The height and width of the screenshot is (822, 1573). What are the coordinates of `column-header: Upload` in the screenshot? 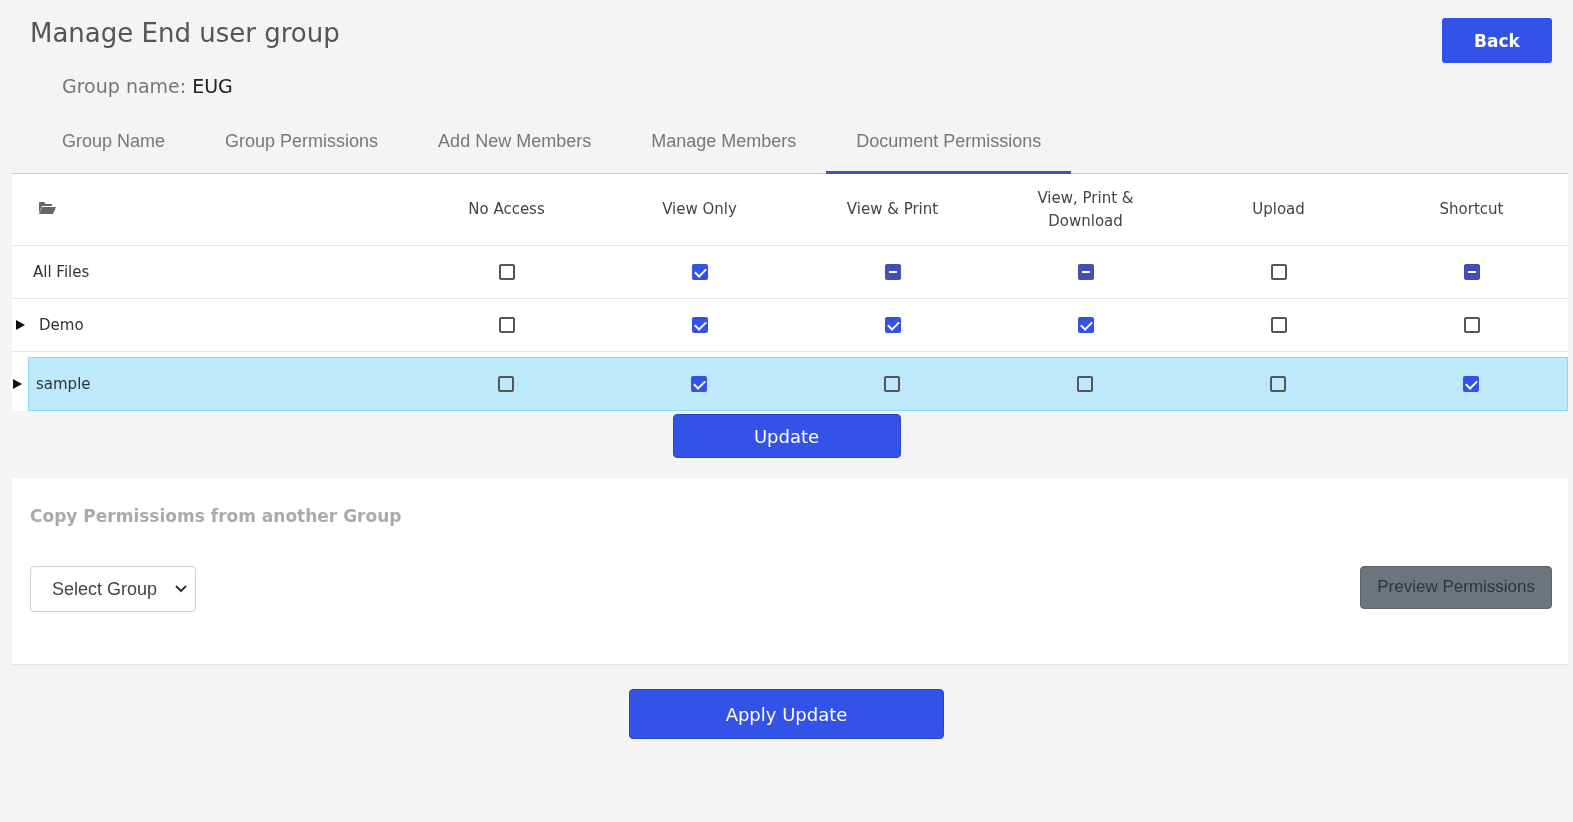 It's located at (1278, 209).